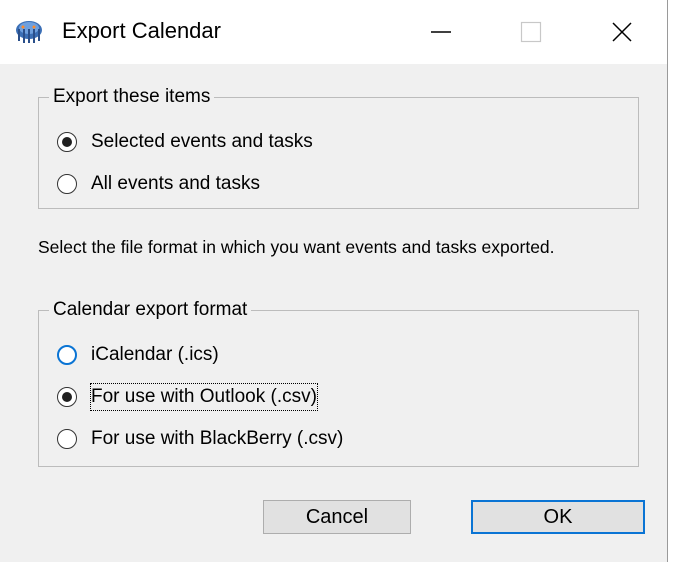 This screenshot has width=675, height=562. What do you see at coordinates (155, 354) in the screenshot?
I see `radio-label: iCalendar (.ics)` at bounding box center [155, 354].